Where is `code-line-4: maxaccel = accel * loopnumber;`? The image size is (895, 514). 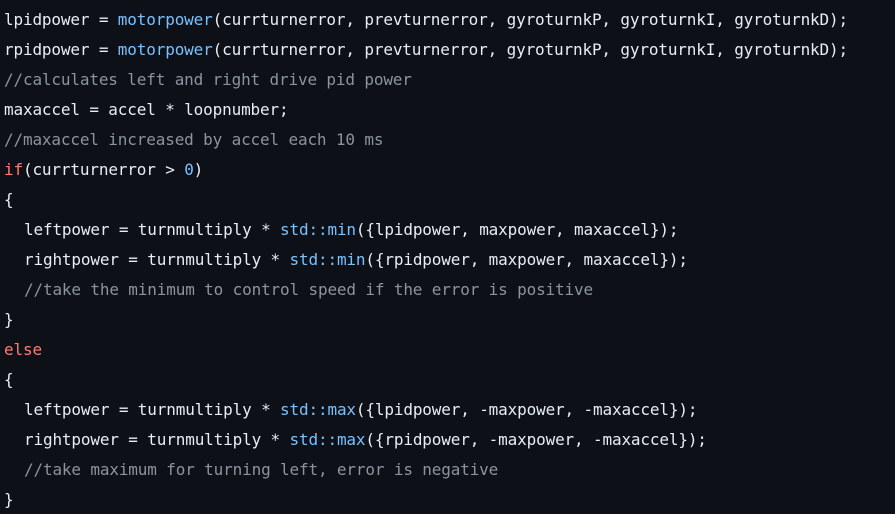
code-line-4: maxaccel = accel * loopnumber; is located at coordinates (449, 110).